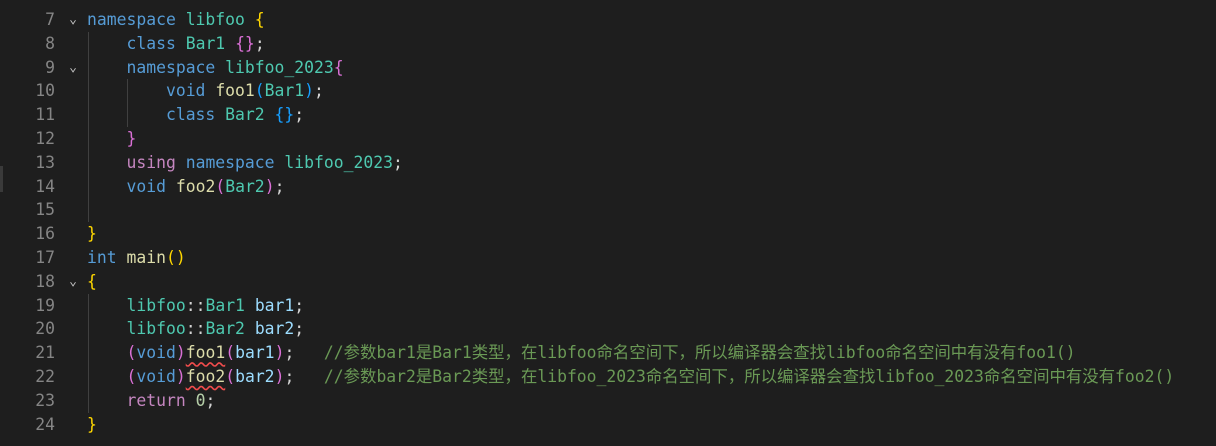 This screenshot has width=1216, height=446. Describe the element at coordinates (205, 43) in the screenshot. I see `code-token: Bar1` at that location.